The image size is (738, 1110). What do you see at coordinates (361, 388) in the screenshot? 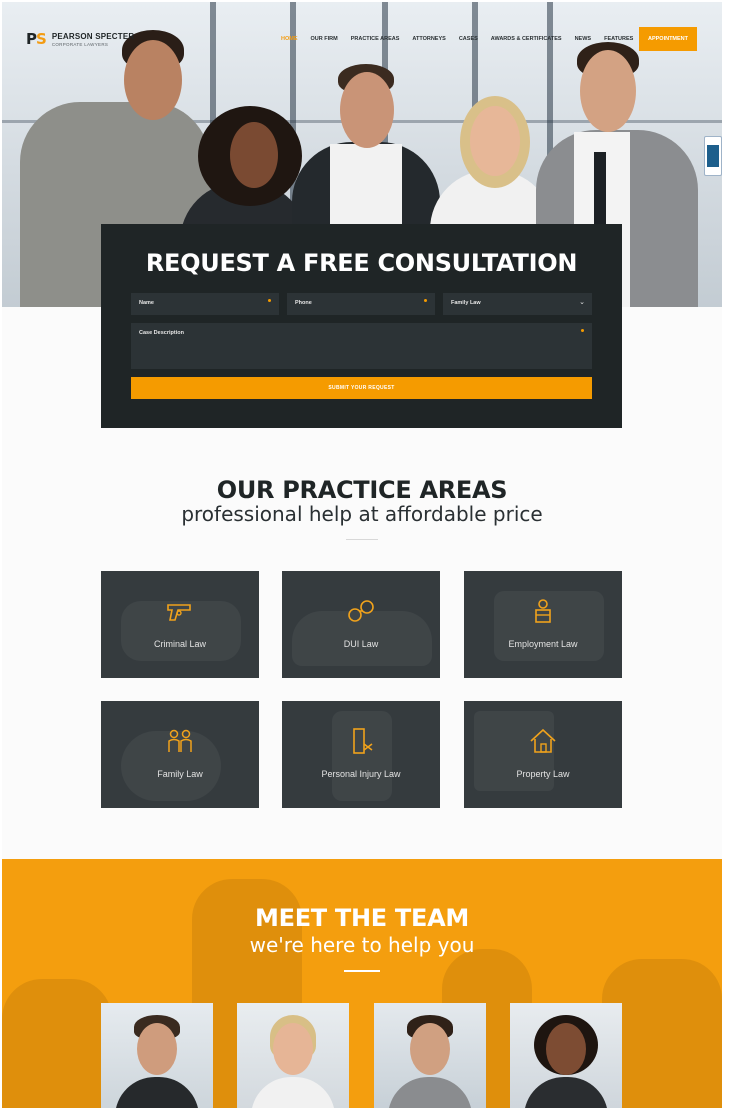
I see `submit-request-button: SUBMIT YOUR REQUEST` at bounding box center [361, 388].